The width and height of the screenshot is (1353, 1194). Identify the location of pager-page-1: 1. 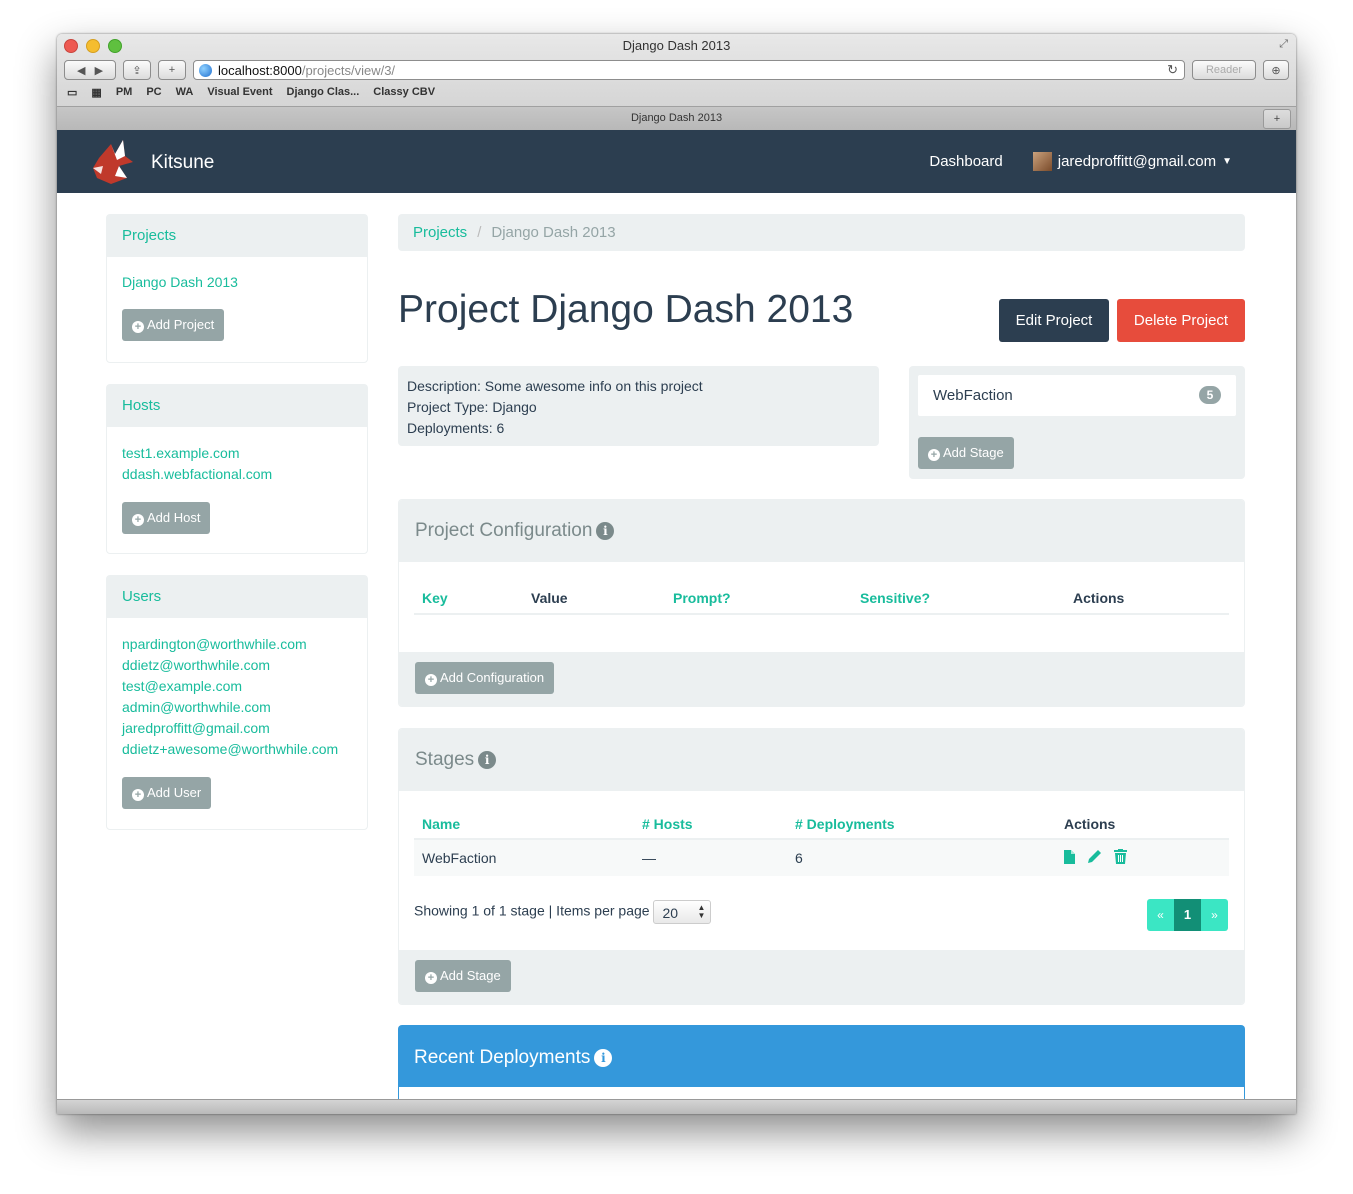
(1187, 915).